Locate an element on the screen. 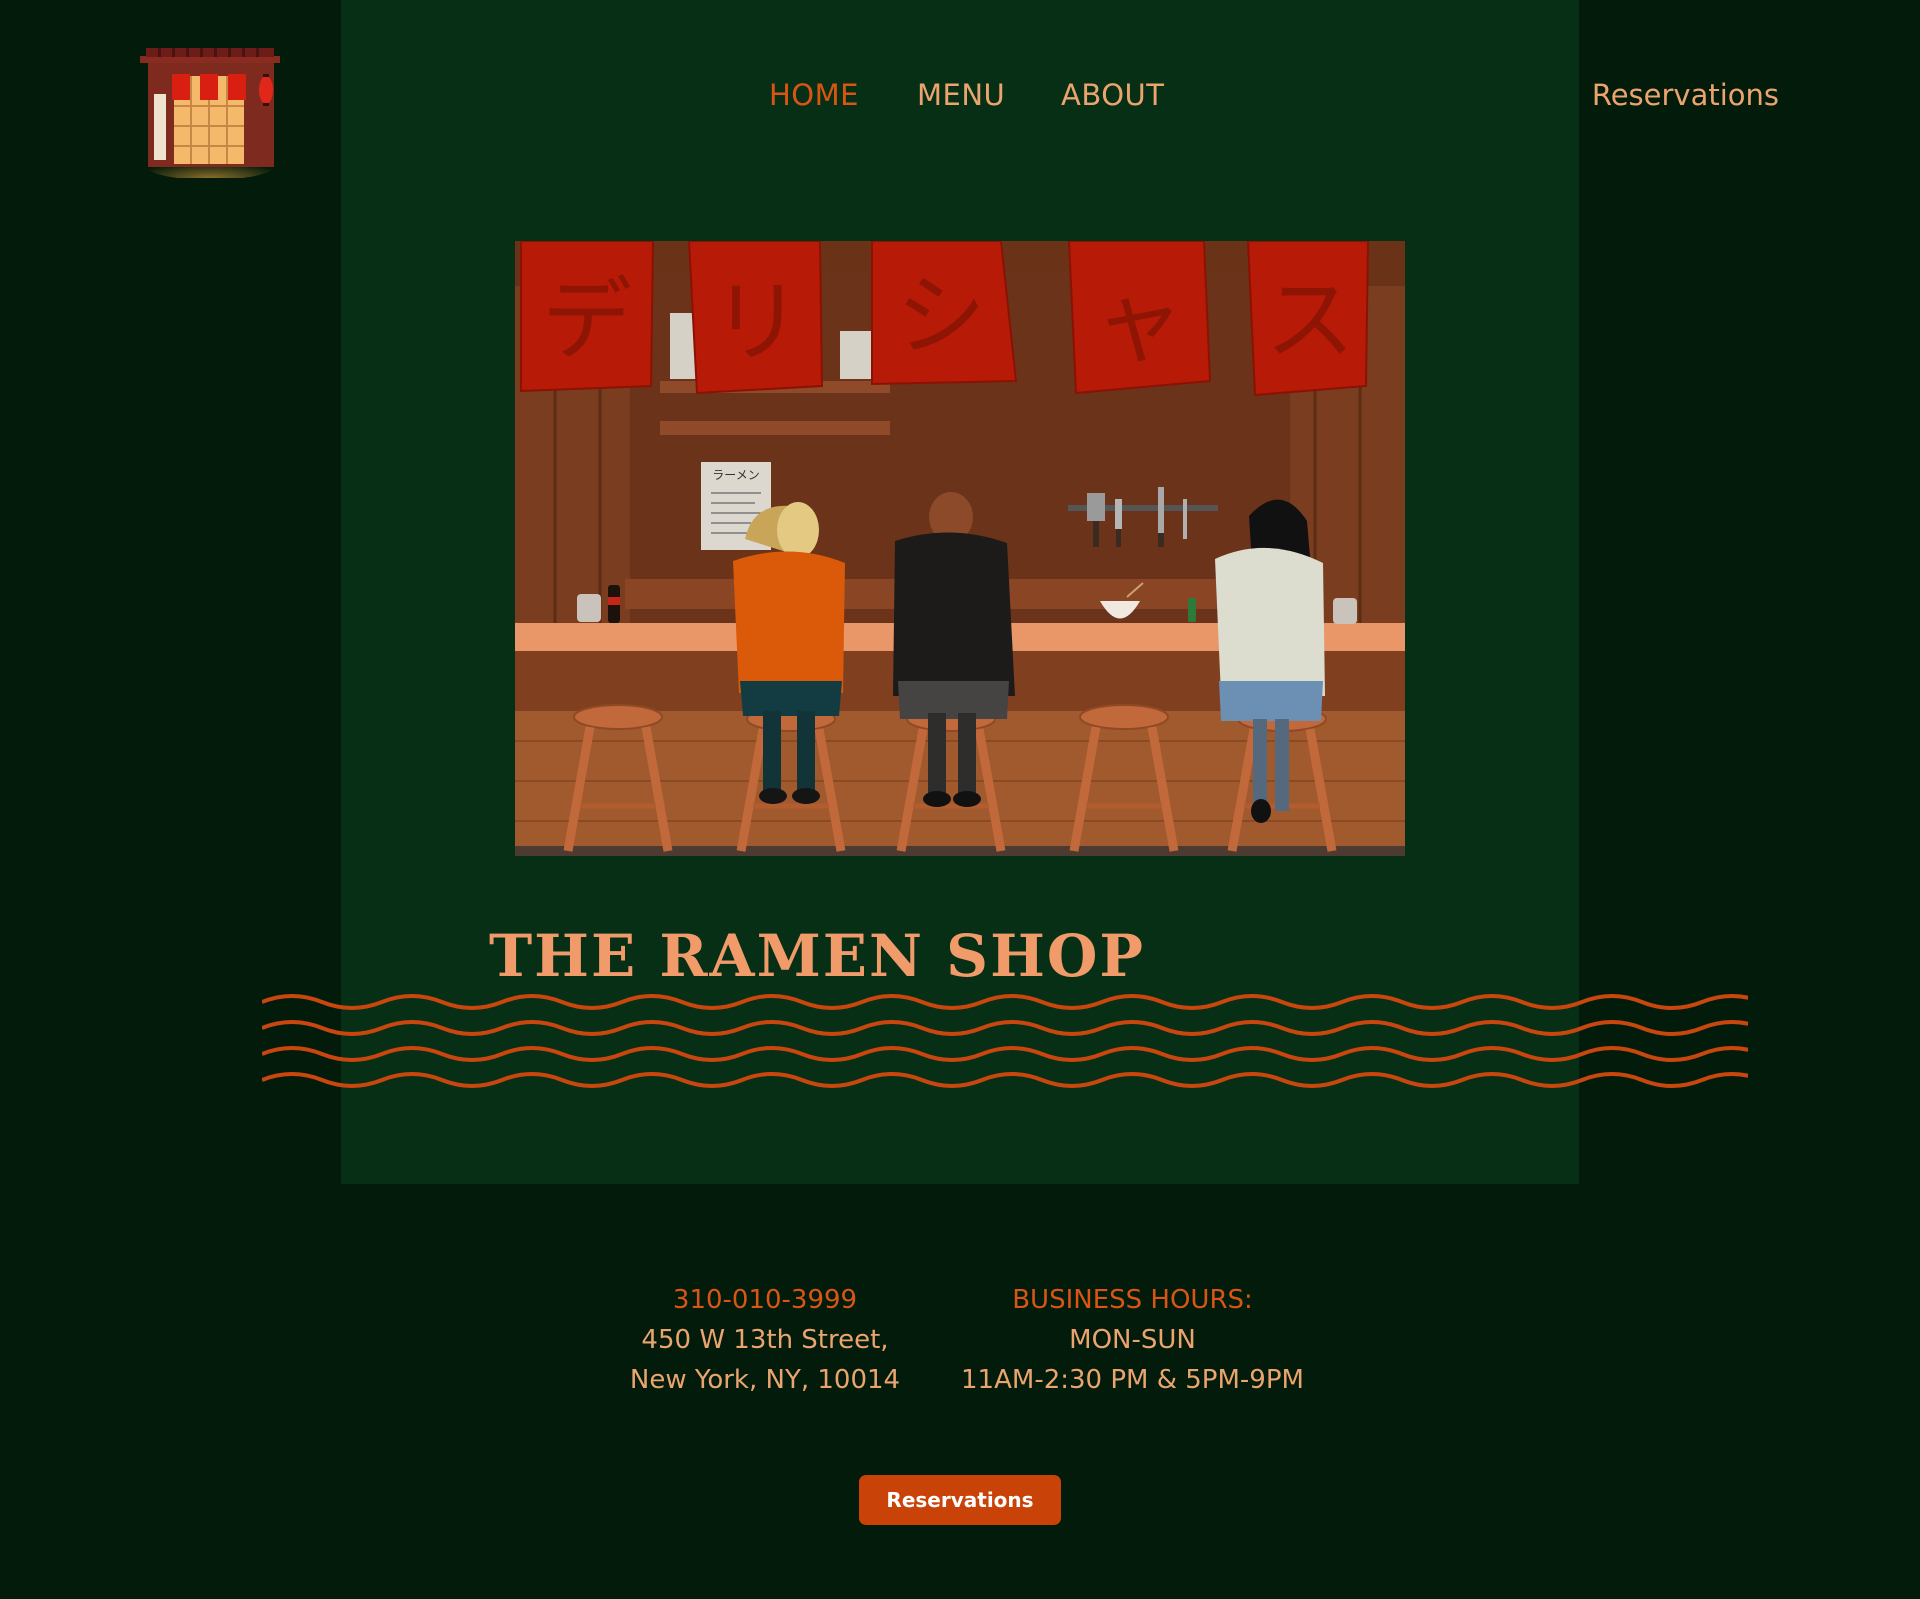 The width and height of the screenshot is (1920, 1599). hours-days: MON-SUN is located at coordinates (1132, 1340).